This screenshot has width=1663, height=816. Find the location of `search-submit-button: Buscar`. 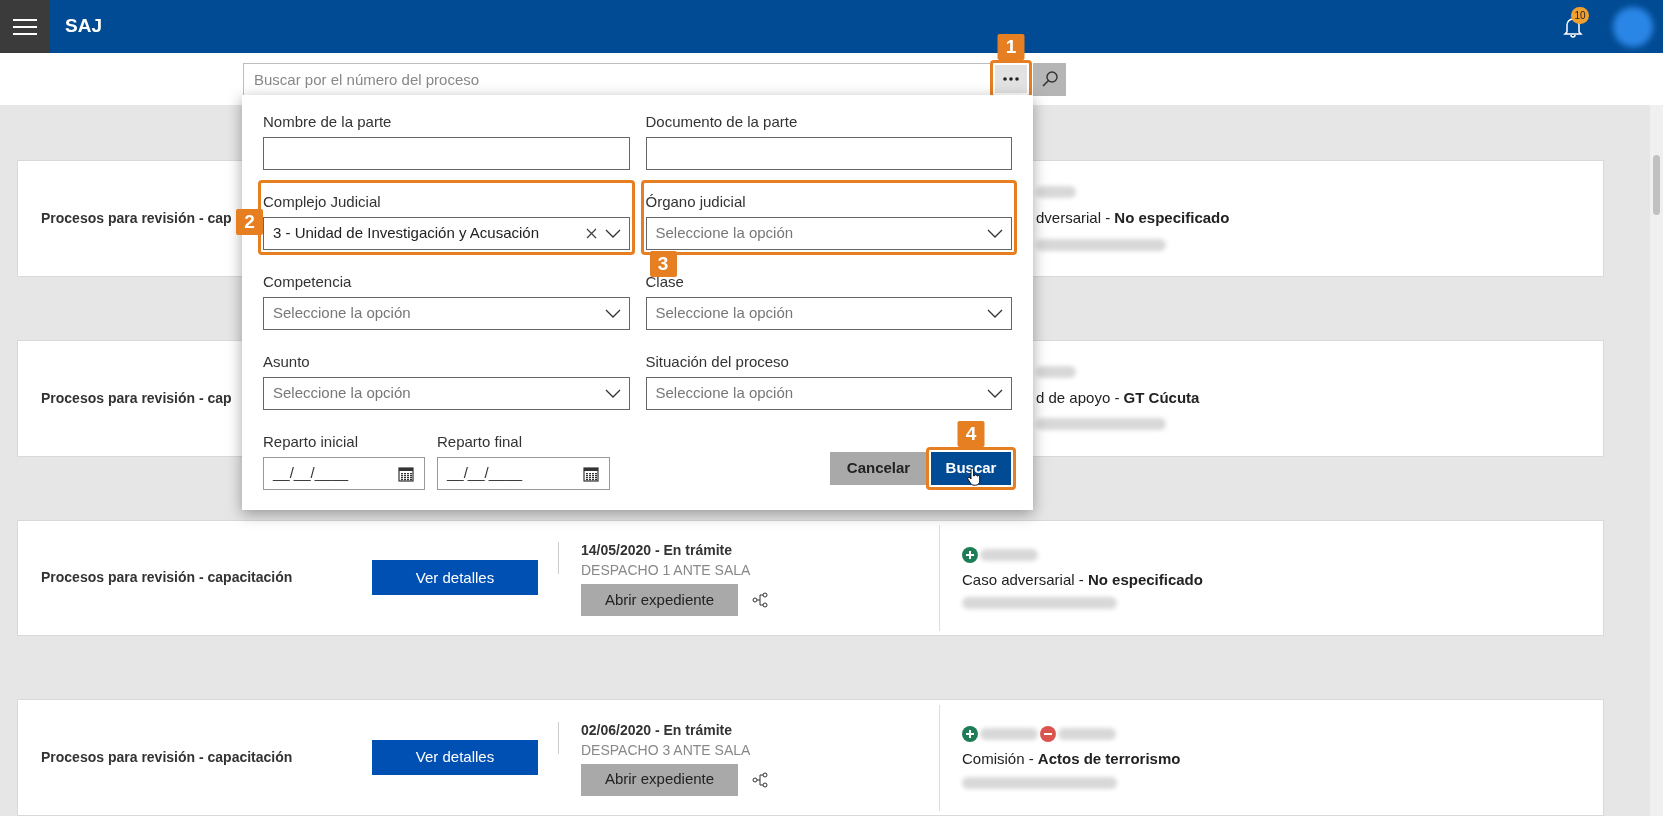

search-submit-button: Buscar is located at coordinates (971, 468).